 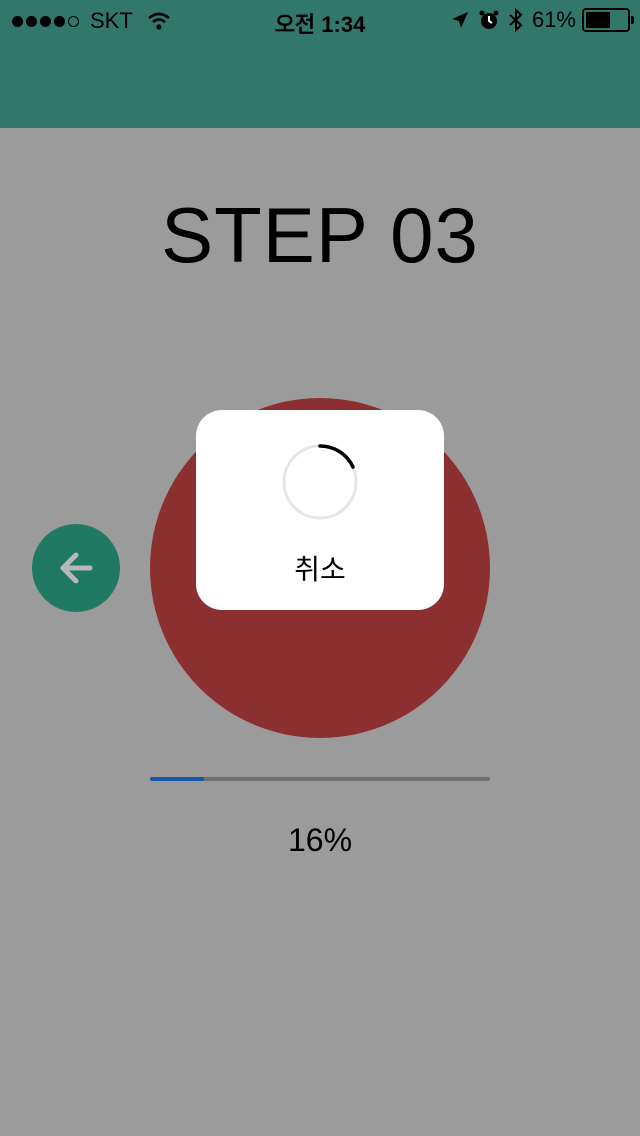 What do you see at coordinates (320, 482) in the screenshot?
I see `loading-spinner-icon` at bounding box center [320, 482].